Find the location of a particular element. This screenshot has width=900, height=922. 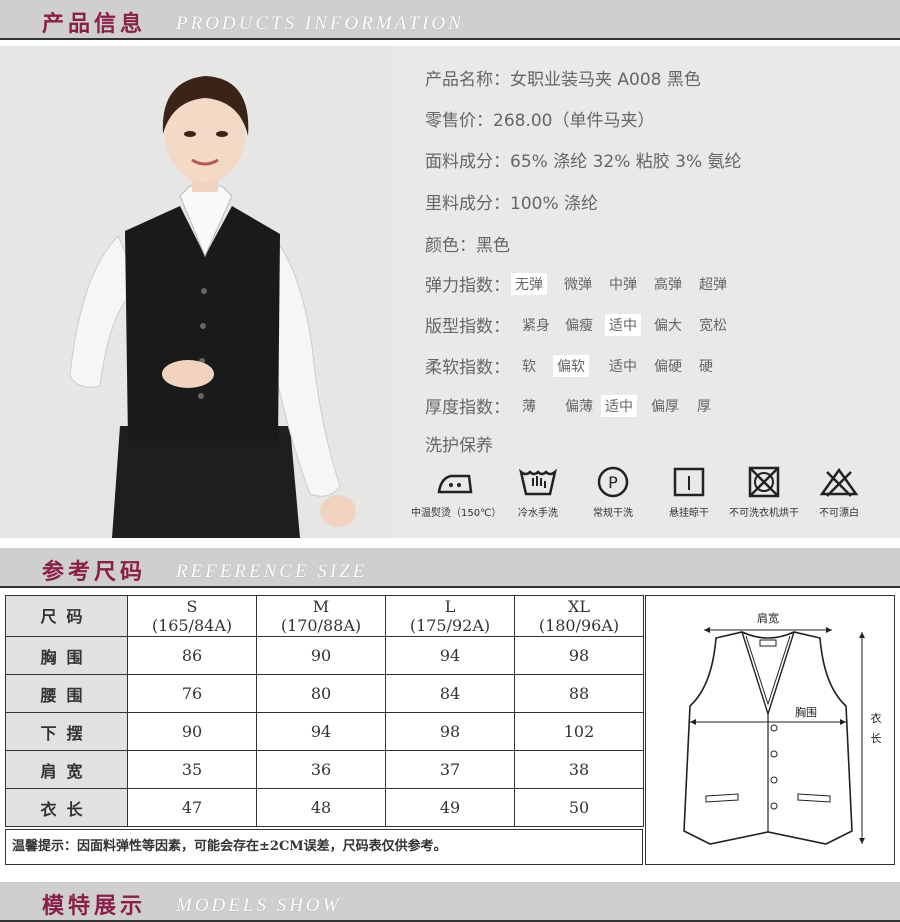

size-code: L is located at coordinates (450, 606).